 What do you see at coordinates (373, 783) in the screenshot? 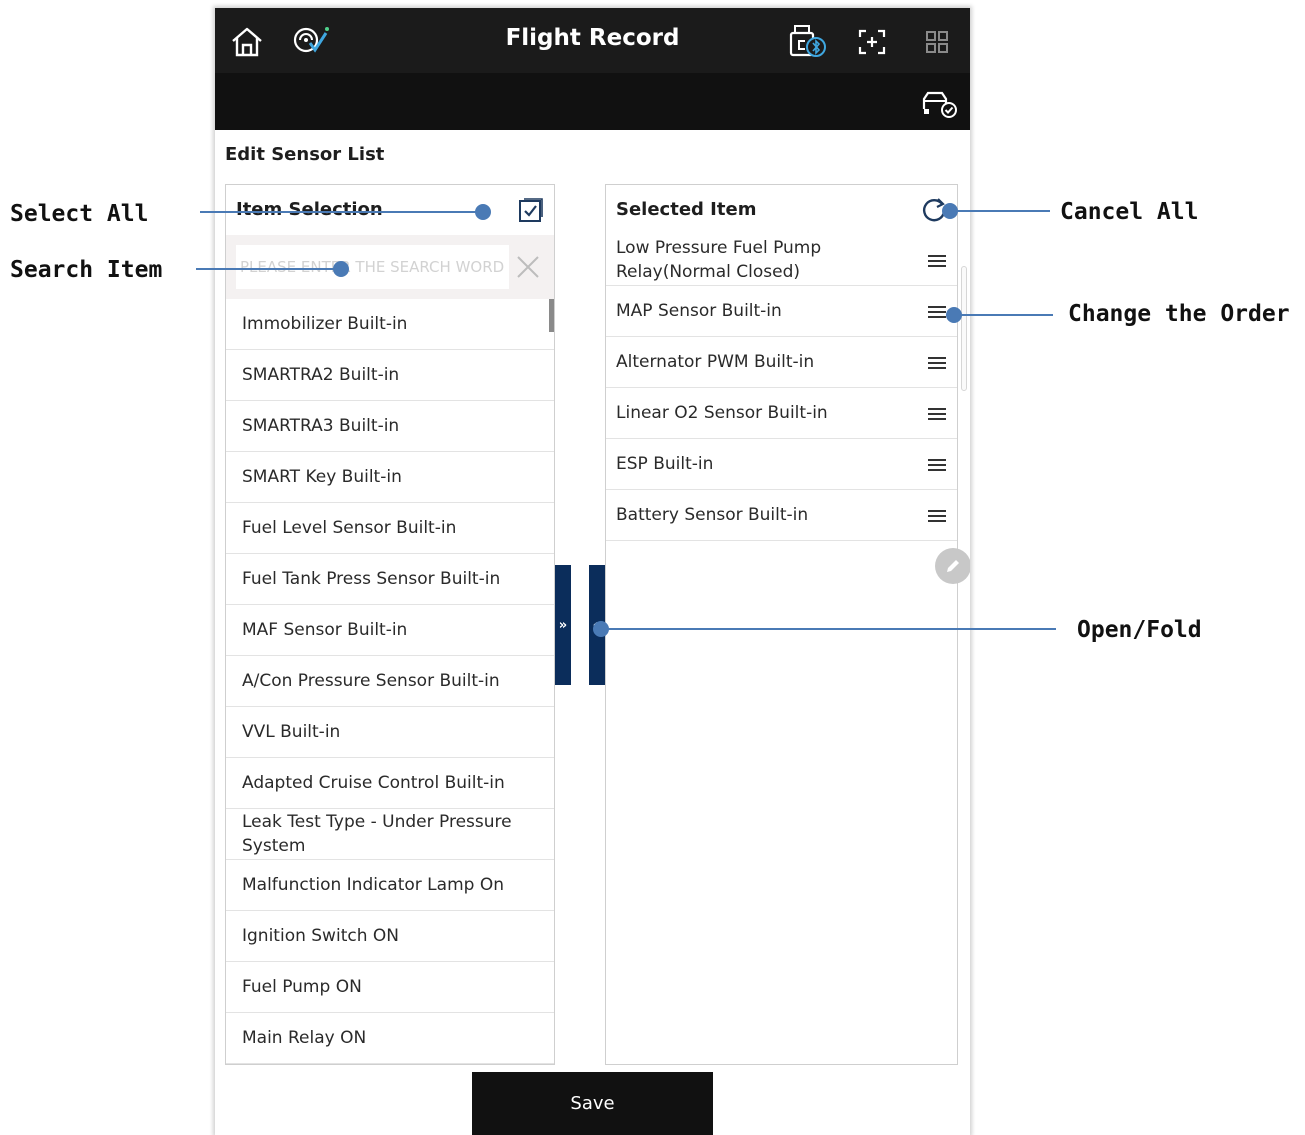
I see `available-item-label: Adapted Cruise Control Built-in` at bounding box center [373, 783].